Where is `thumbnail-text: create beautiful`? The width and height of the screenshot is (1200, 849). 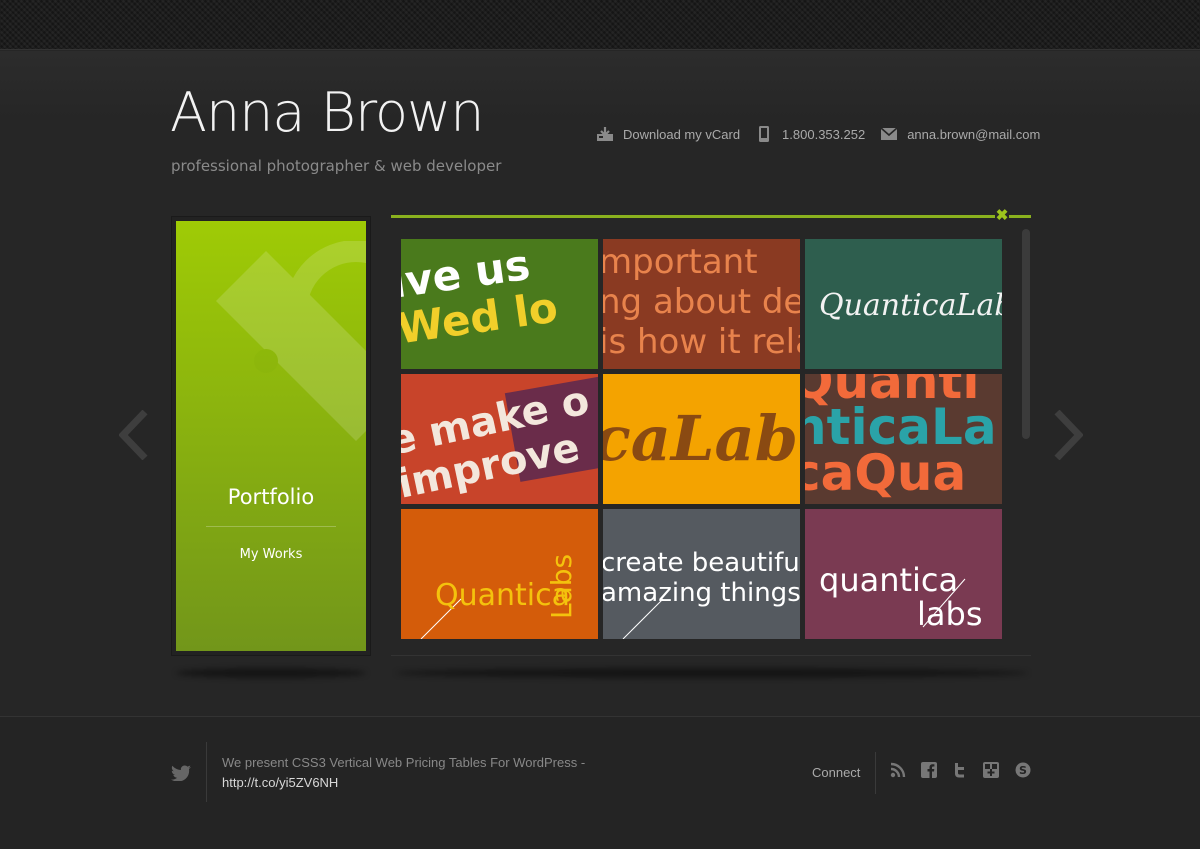 thumbnail-text: create beautiful is located at coordinates (701, 563).